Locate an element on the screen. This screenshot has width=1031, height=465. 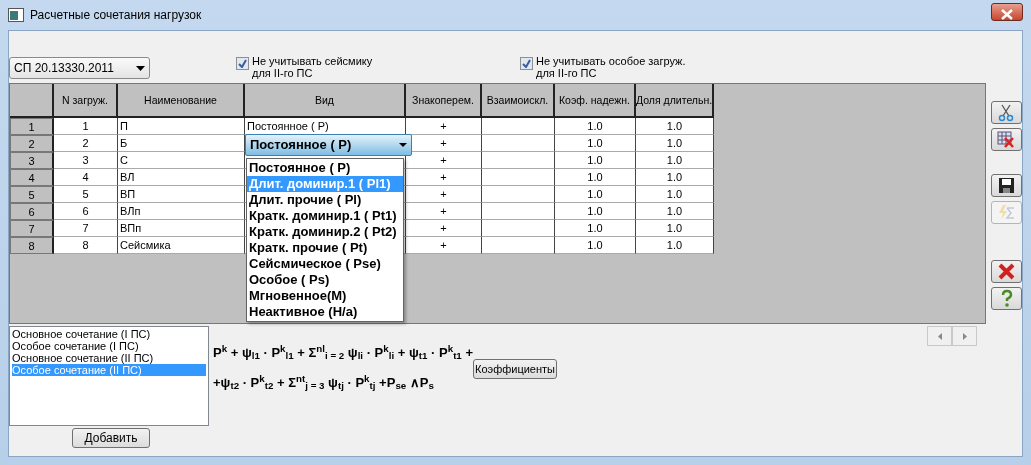
list-item: Основное сочетание (II ПС) is located at coordinates (109, 358).